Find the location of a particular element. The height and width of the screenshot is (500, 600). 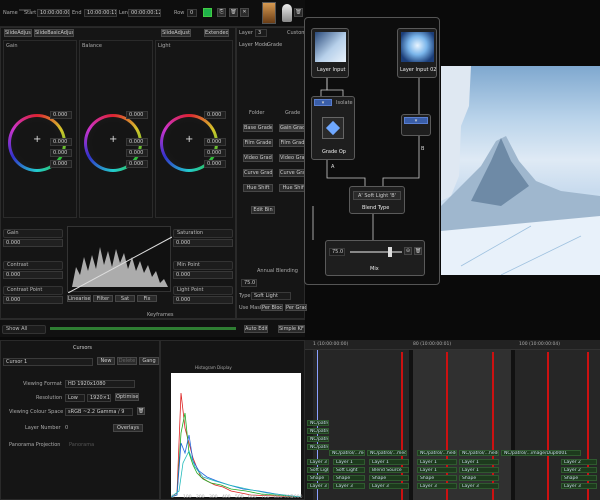

colour-space-dropdown: sRGB ~2.2 Gamma / 9 is located at coordinates (99, 412).